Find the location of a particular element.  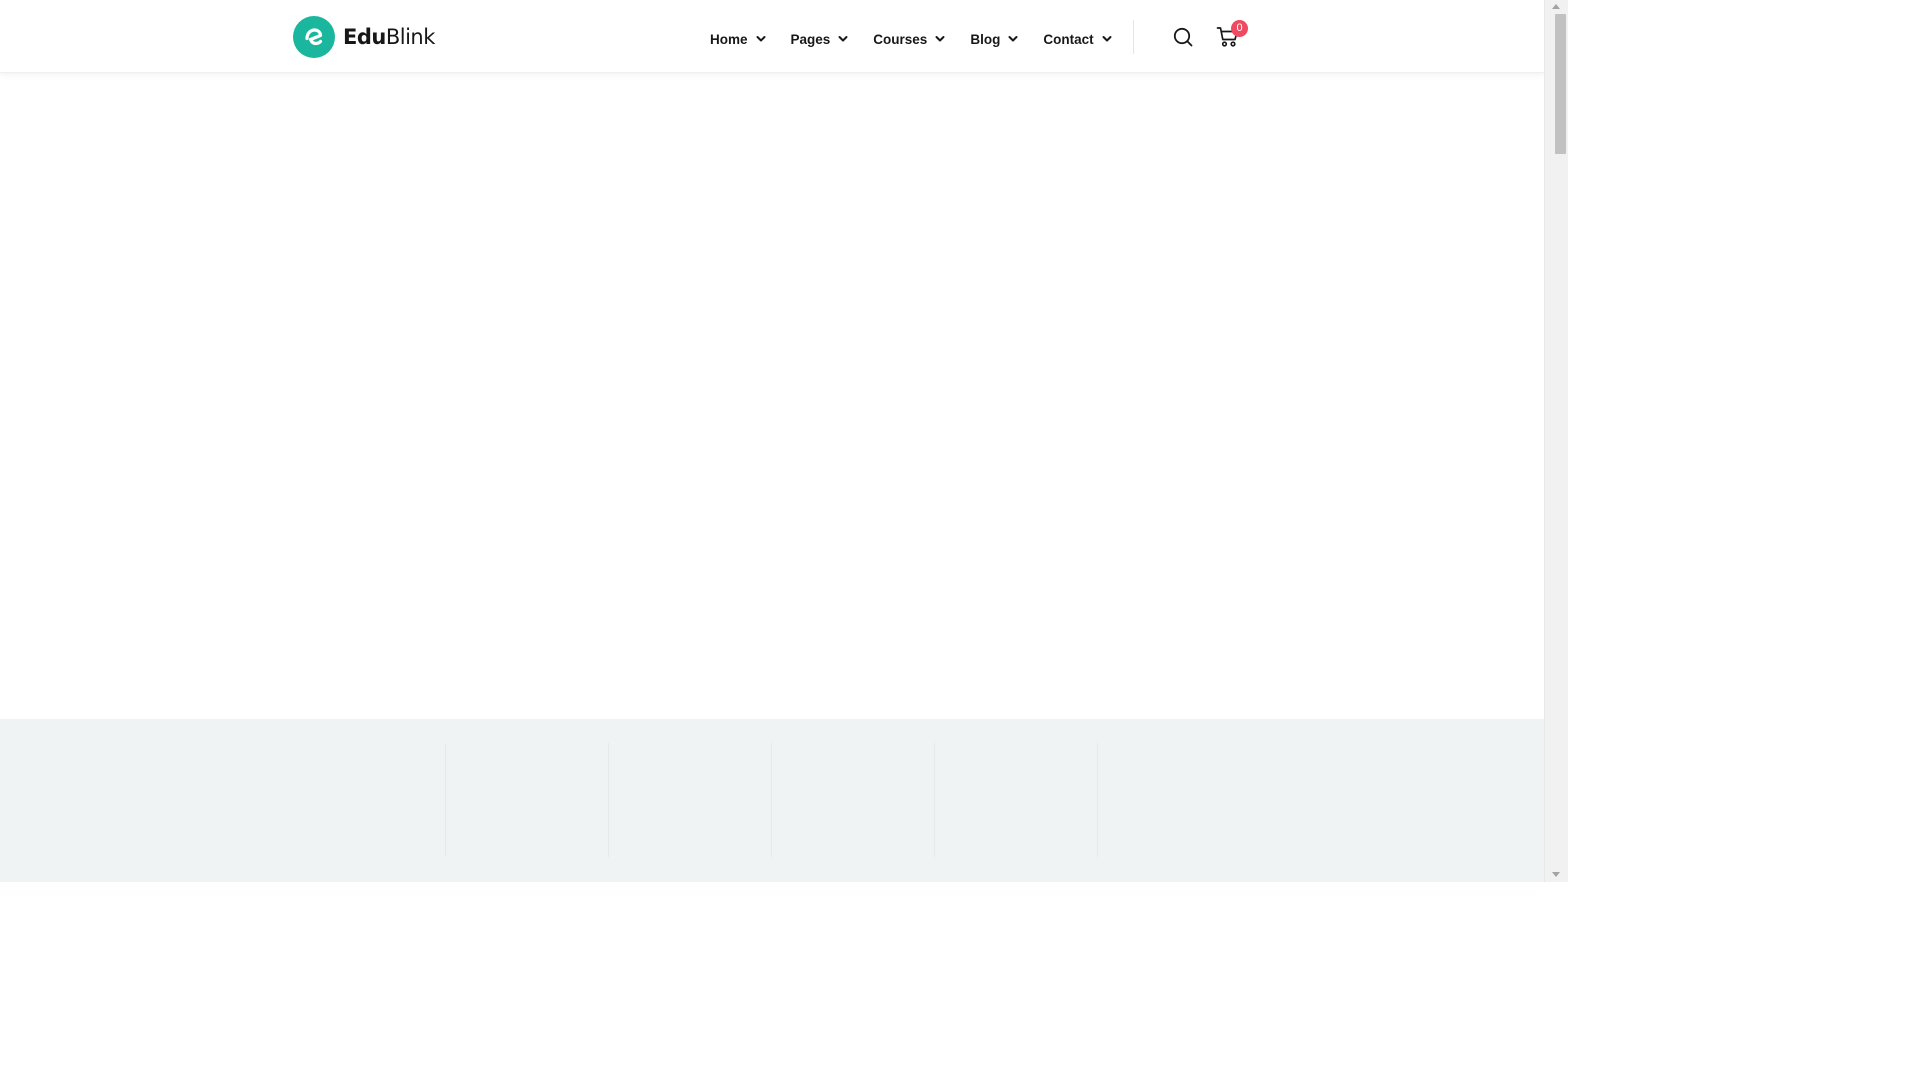

nav-item-label: Blog is located at coordinates (985, 39).